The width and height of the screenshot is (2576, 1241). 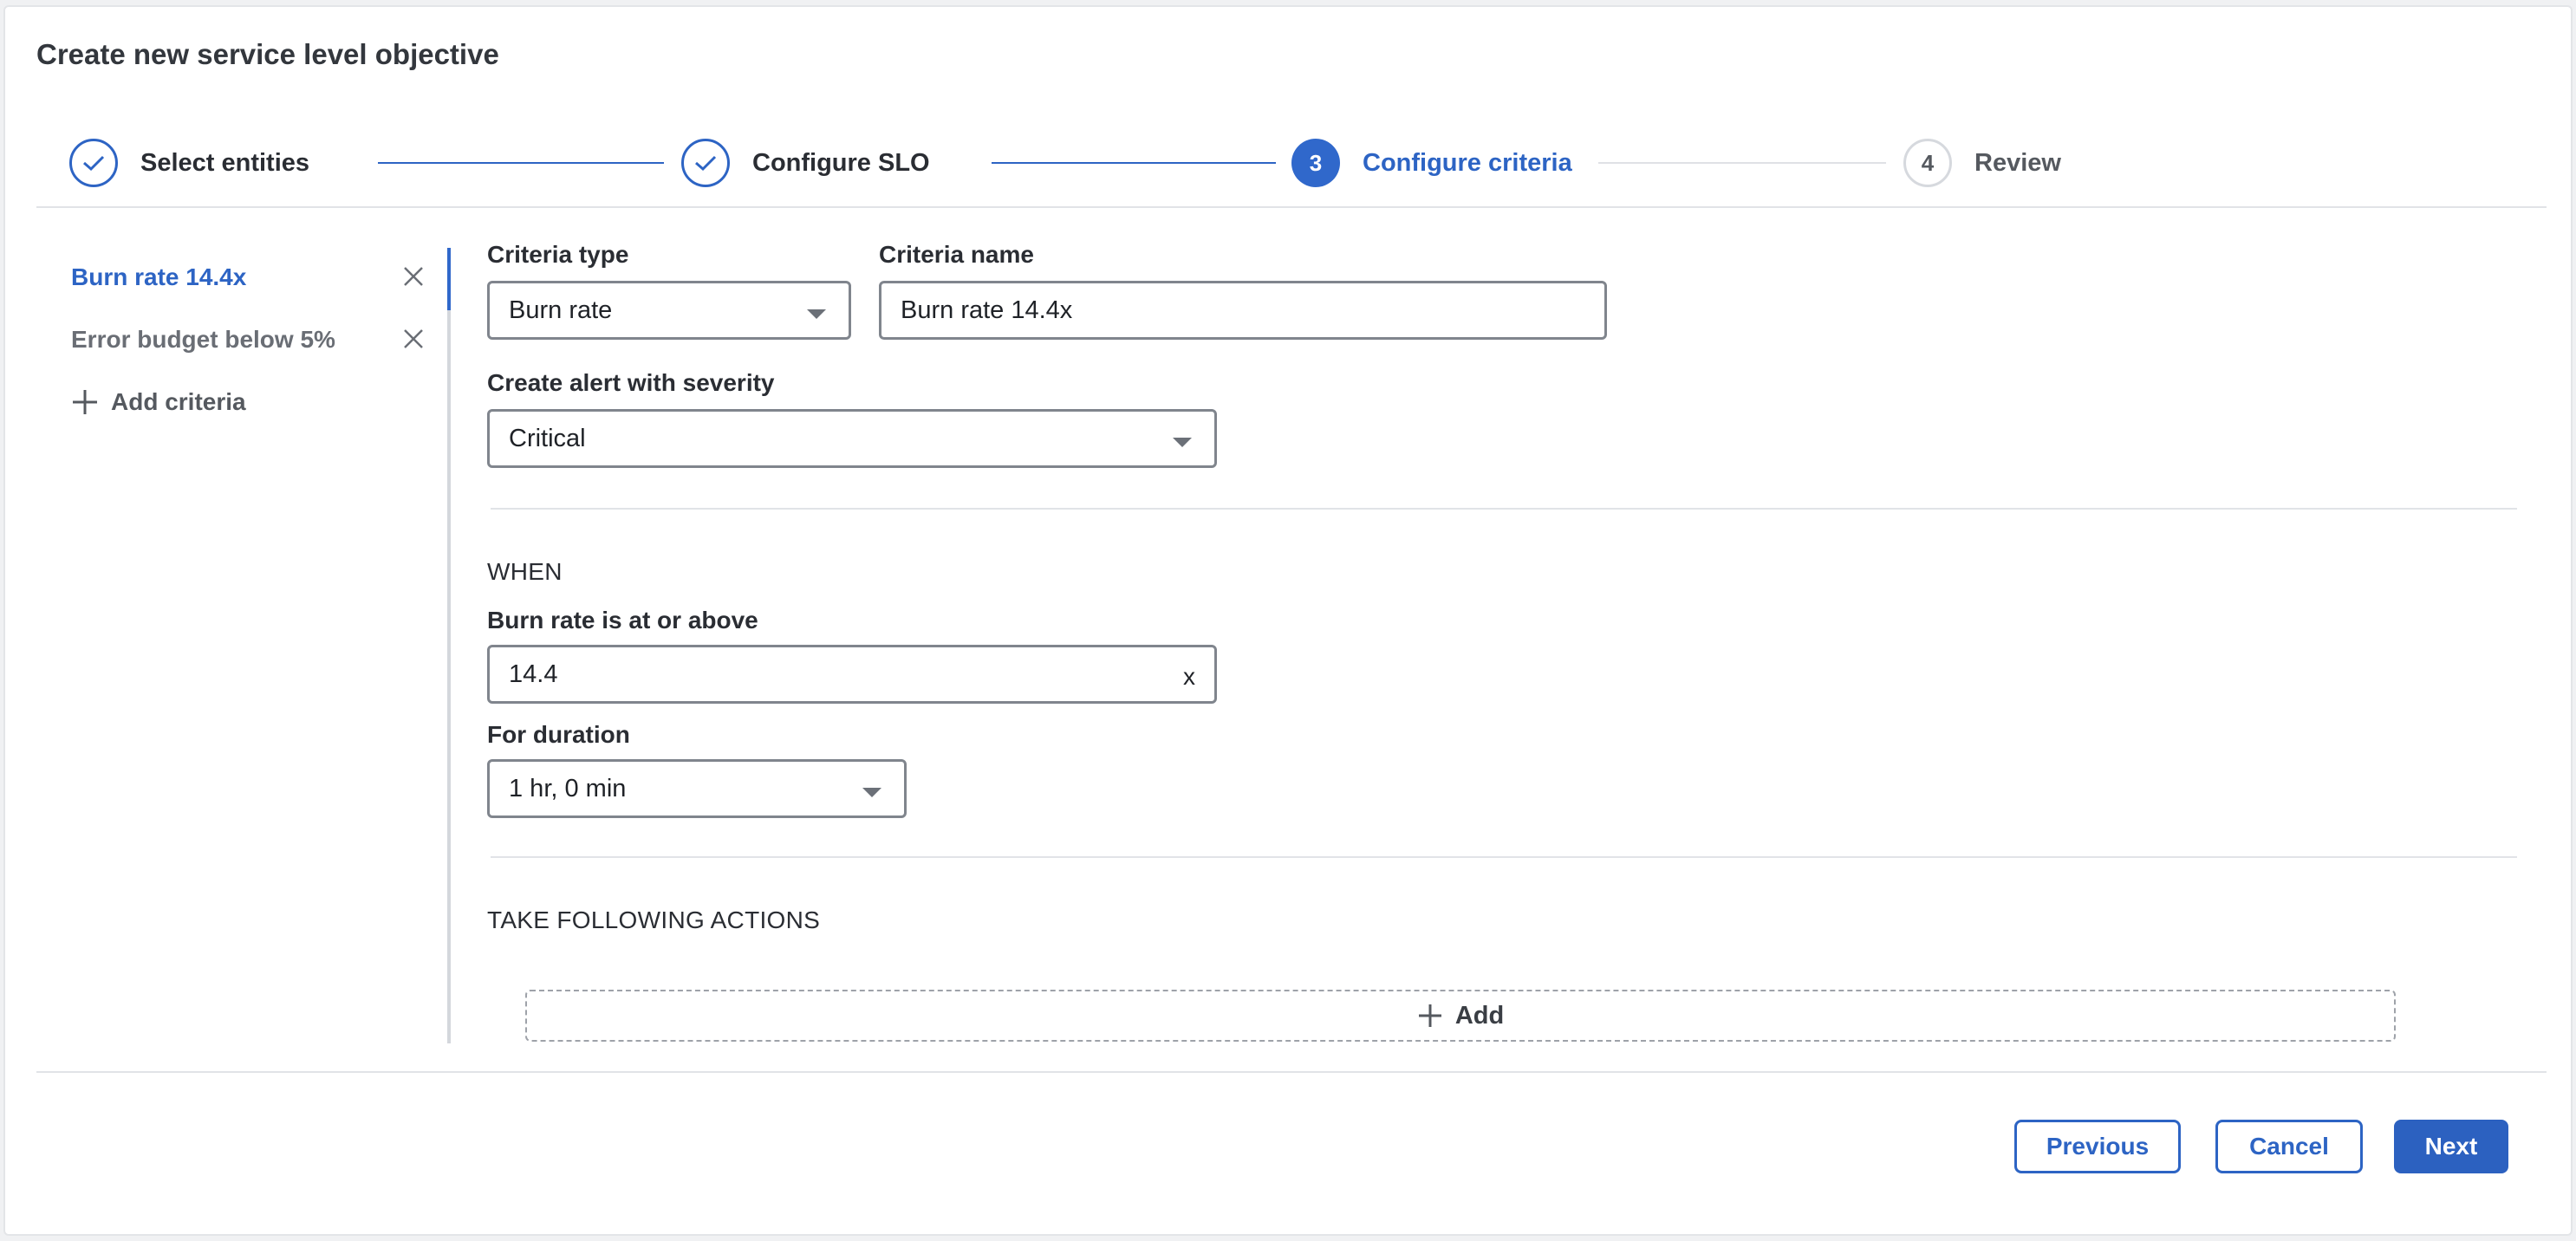 I want to click on clear-input-icon: x, so click(x=1189, y=677).